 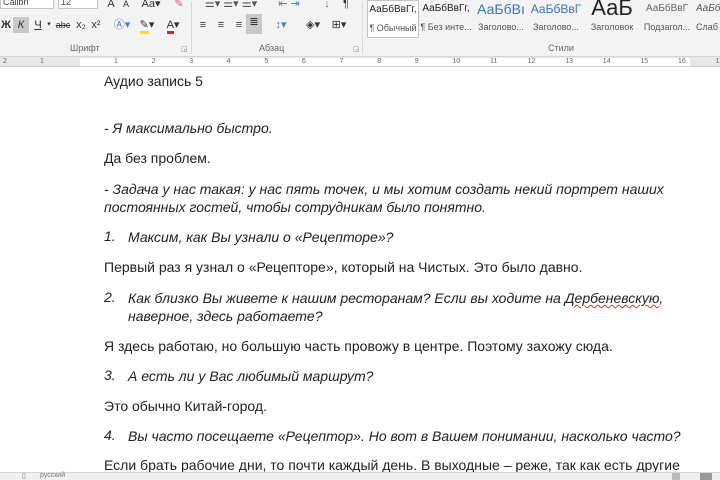 What do you see at coordinates (221, 25) in the screenshot?
I see `align-center-button: ≡` at bounding box center [221, 25].